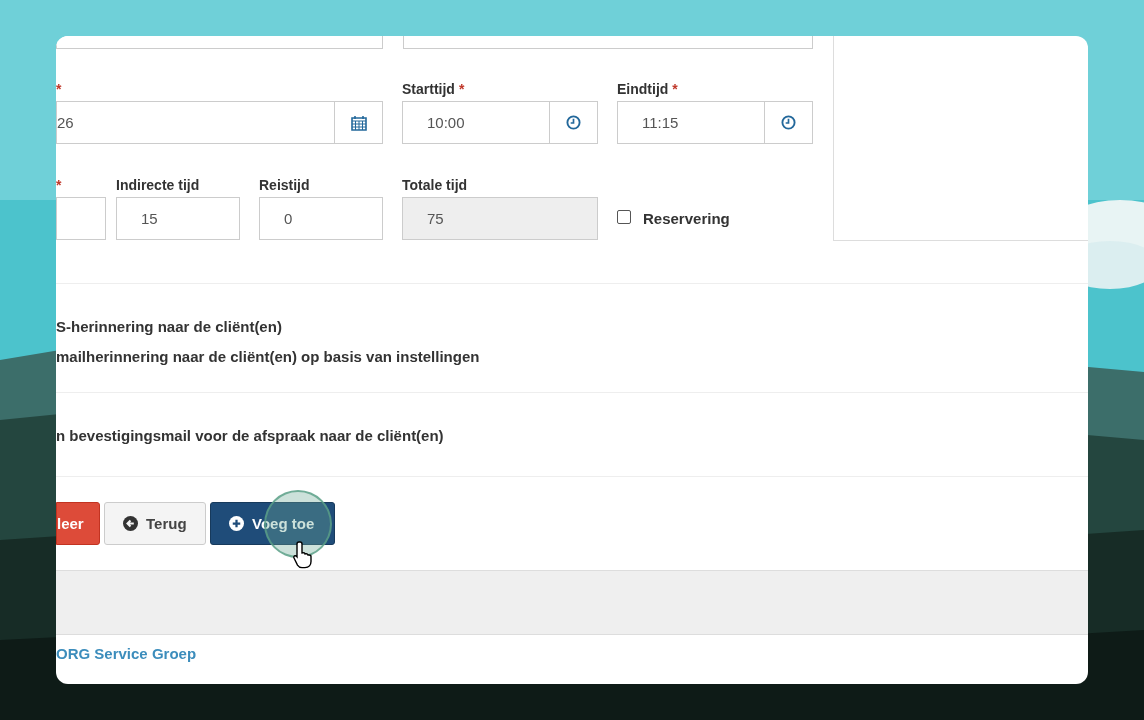 The height and width of the screenshot is (720, 1144). I want to click on footer-link: ORG Service Groep, so click(126, 653).